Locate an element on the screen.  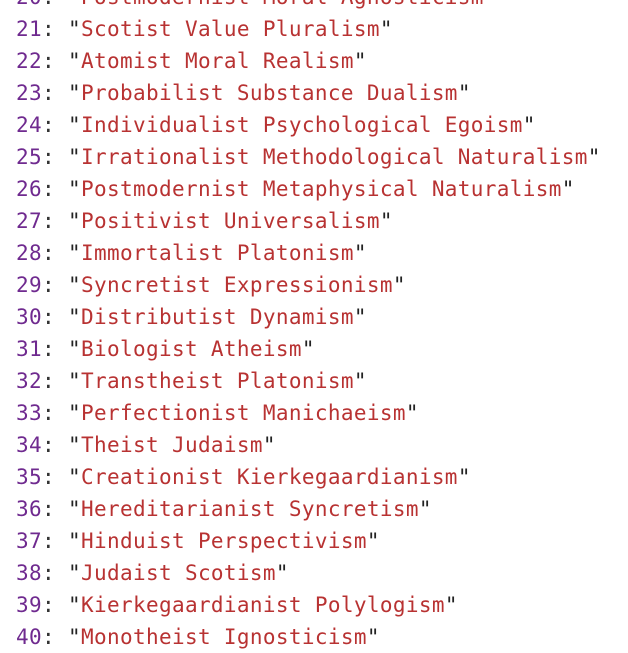
code-line: 31: "Biologist Atheism" is located at coordinates (165, 349).